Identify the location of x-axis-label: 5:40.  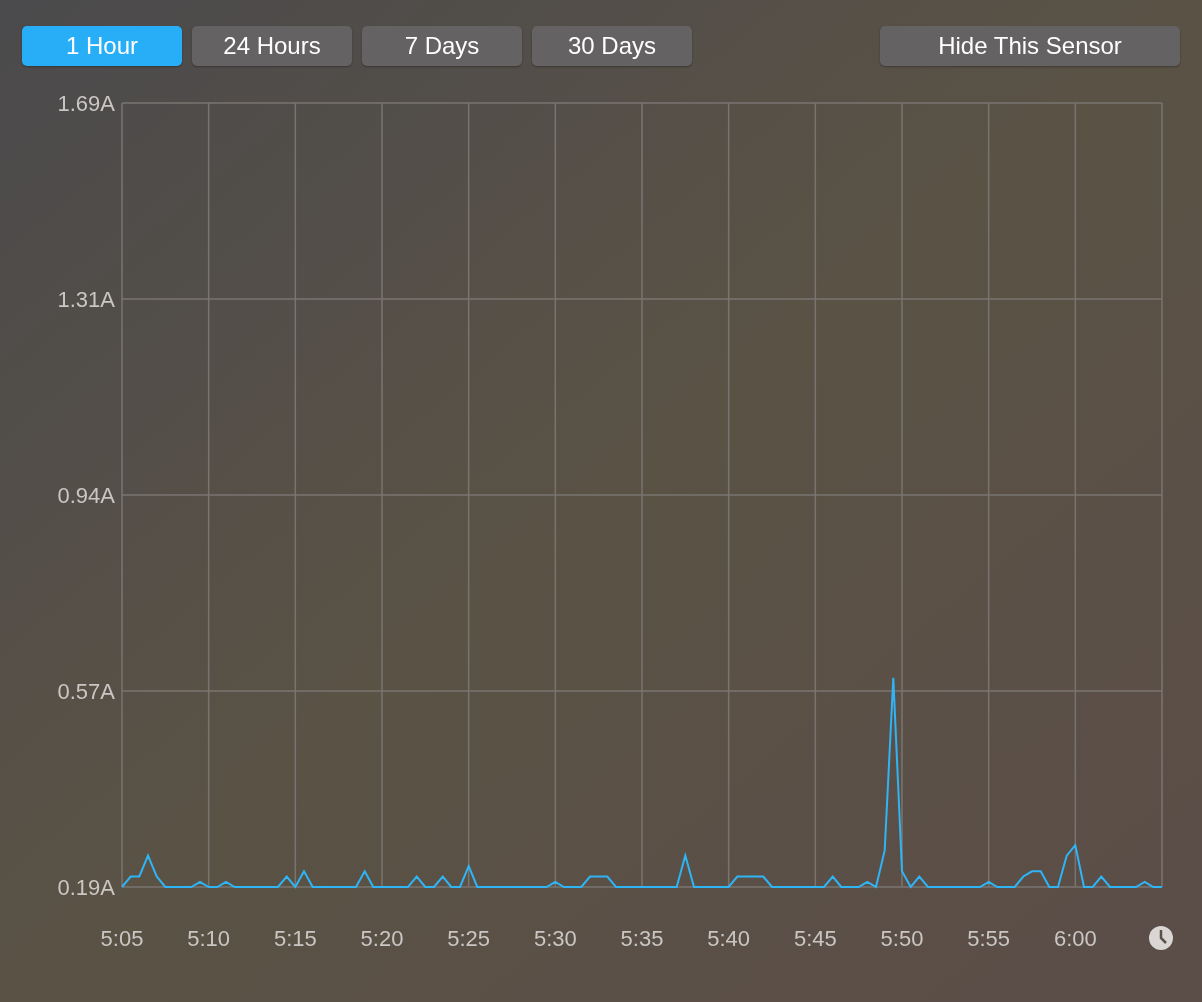
(729, 938).